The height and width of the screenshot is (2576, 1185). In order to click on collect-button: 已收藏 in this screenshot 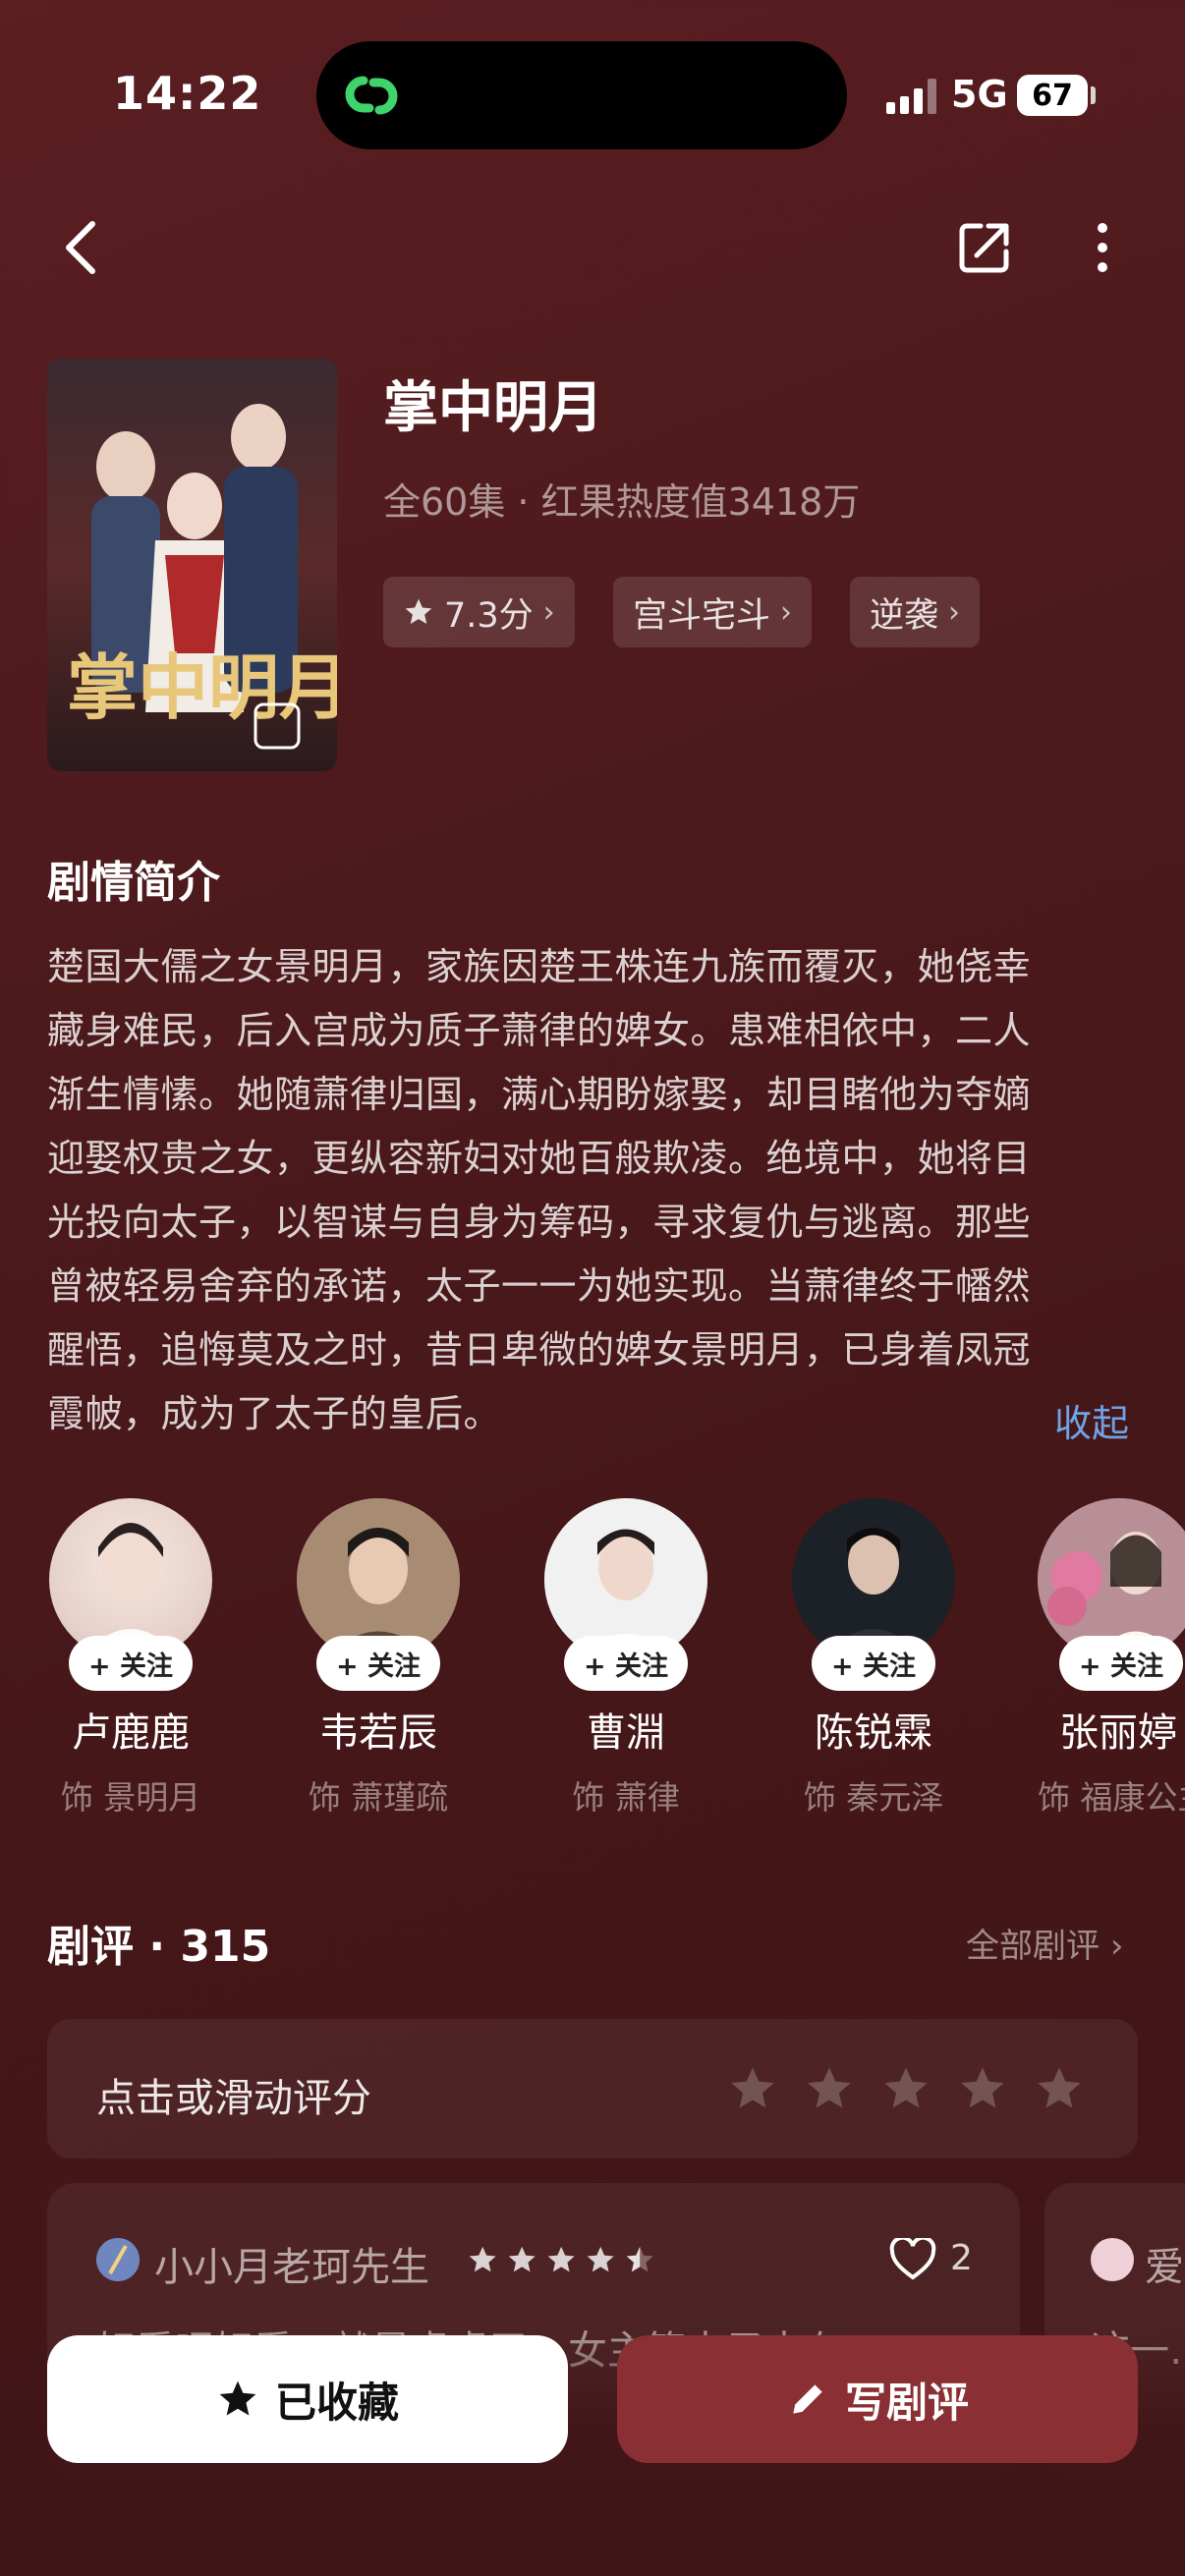, I will do `click(308, 2399)`.